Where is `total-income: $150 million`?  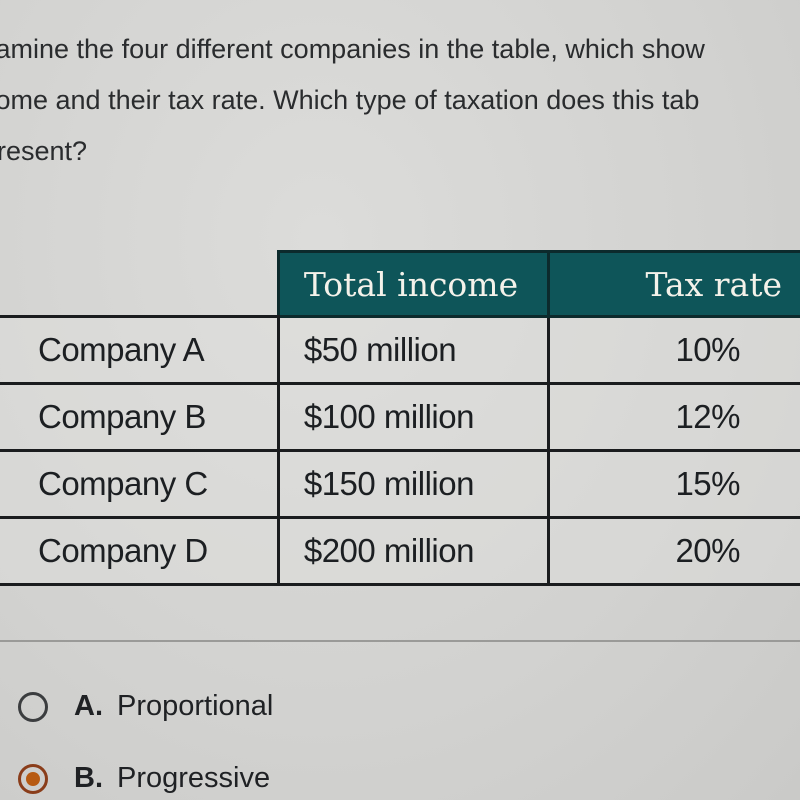
total-income: $150 million is located at coordinates (413, 484).